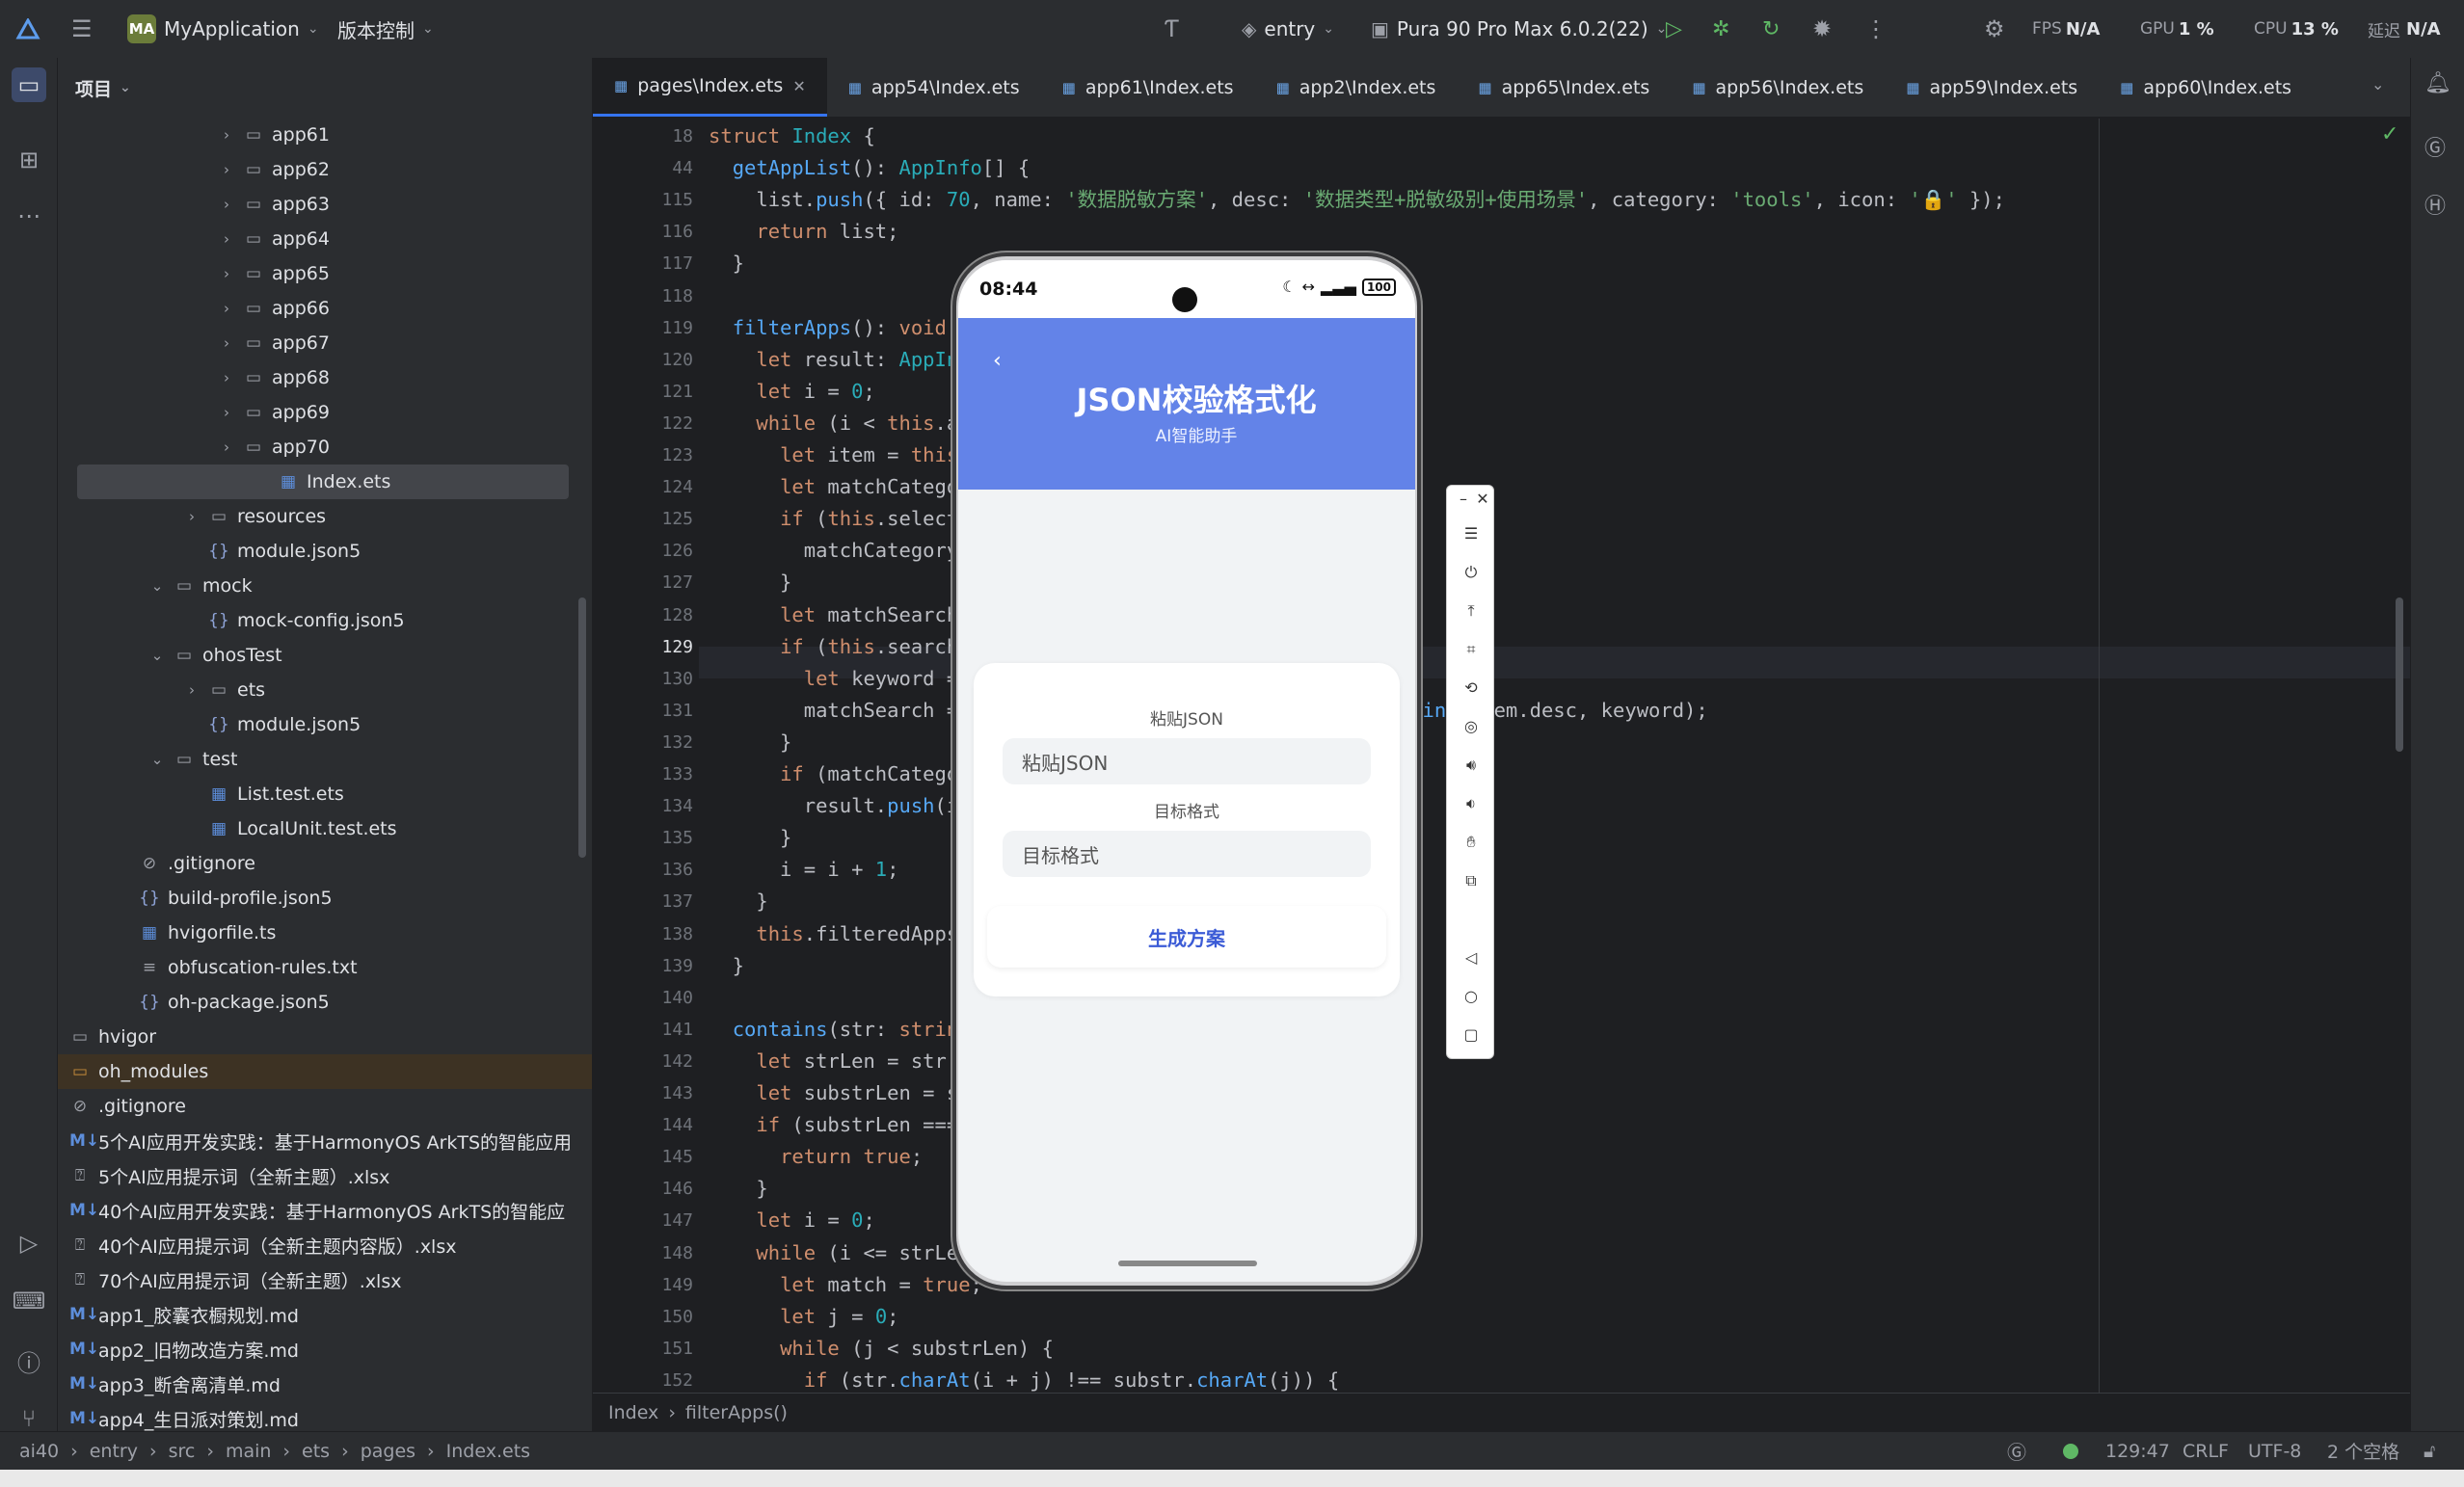 The height and width of the screenshot is (1487, 2464). I want to click on editor-scrollbar, so click(2399, 674).